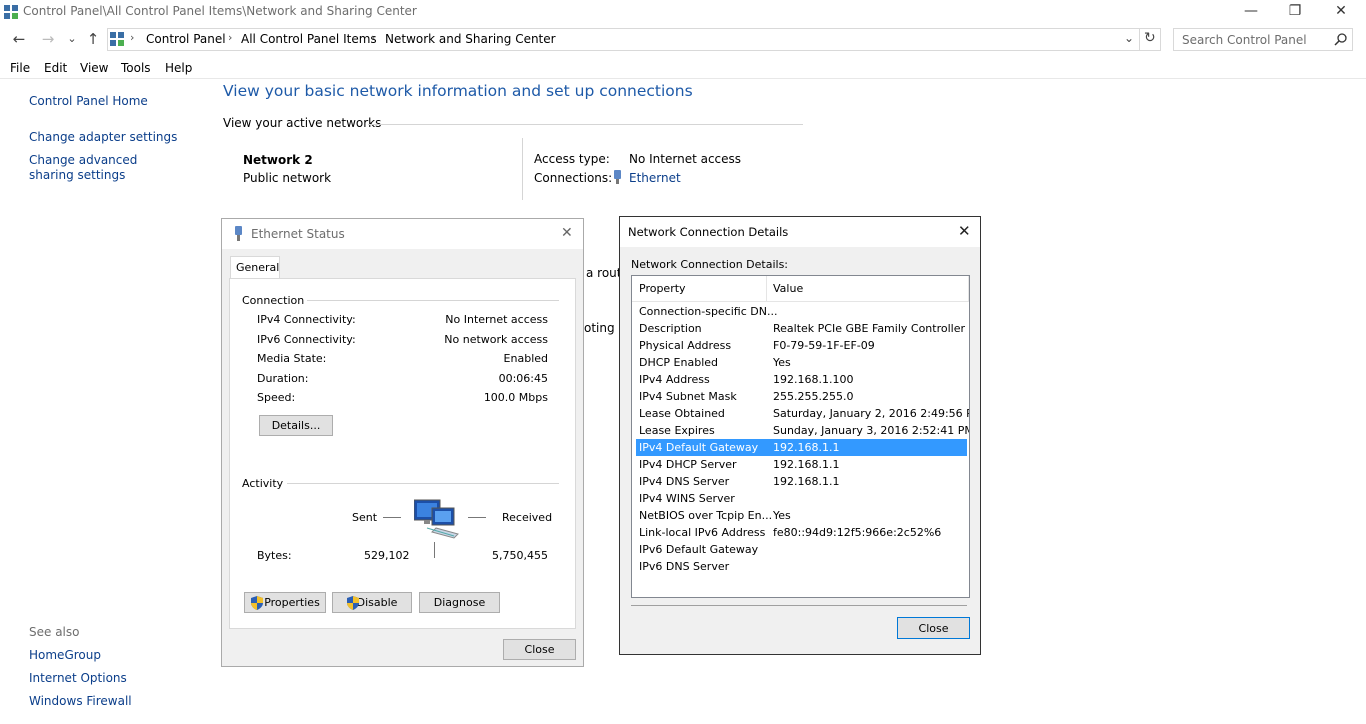 Image resolution: width=1366 pixels, height=724 pixels. What do you see at coordinates (683, 68) in the screenshot?
I see `menu-bar: File Edit View Tools Help` at bounding box center [683, 68].